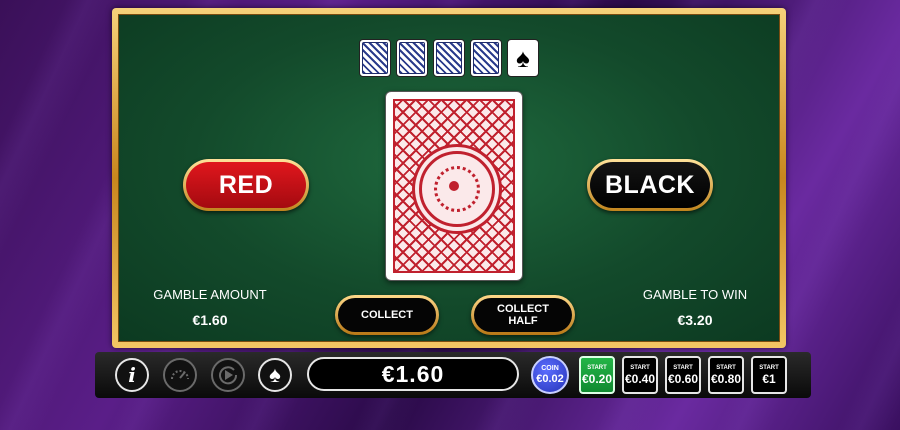  What do you see at coordinates (726, 379) in the screenshot?
I see `stake-value: €0.80` at bounding box center [726, 379].